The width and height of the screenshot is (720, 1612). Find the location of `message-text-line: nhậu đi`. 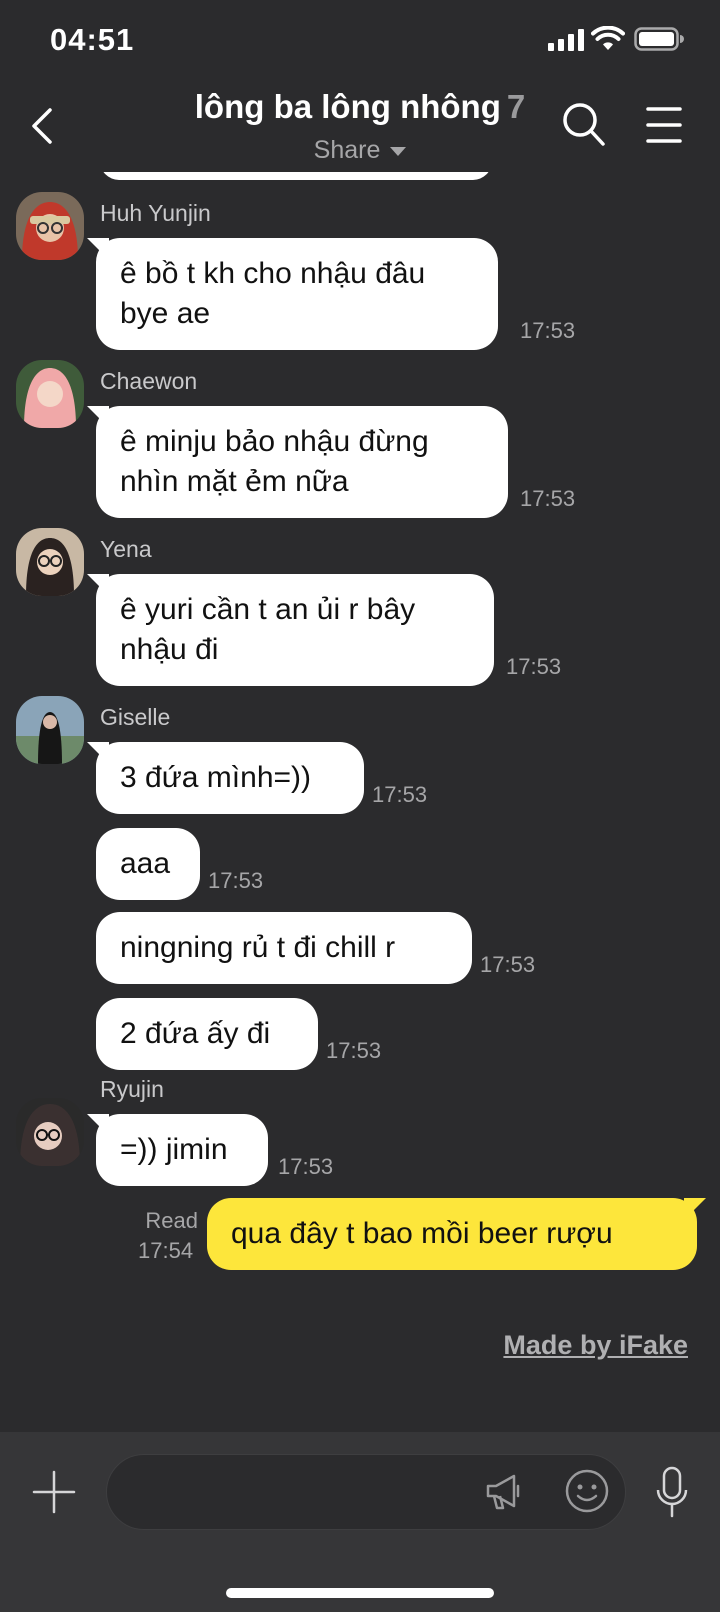

message-text-line: nhậu đi is located at coordinates (169, 649).